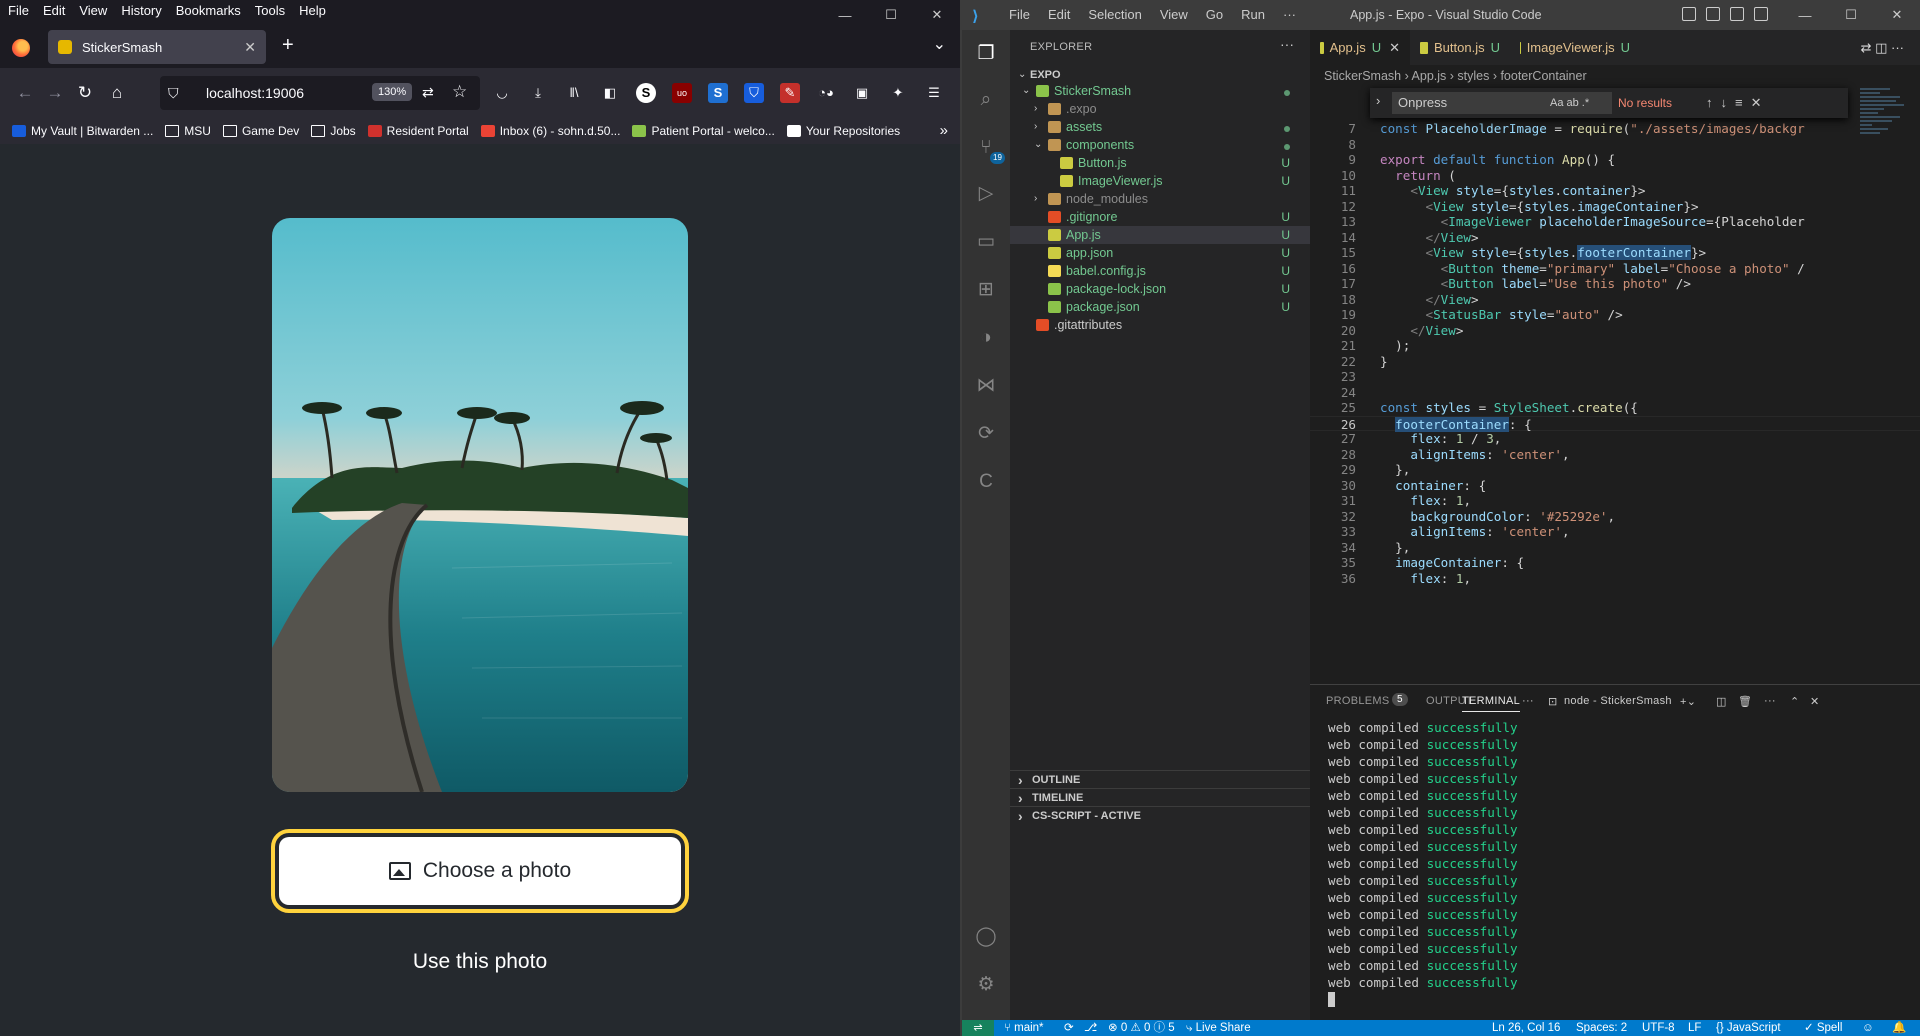 Image resolution: width=1920 pixels, height=1036 pixels. I want to click on code-line: 23, so click(1615, 377).